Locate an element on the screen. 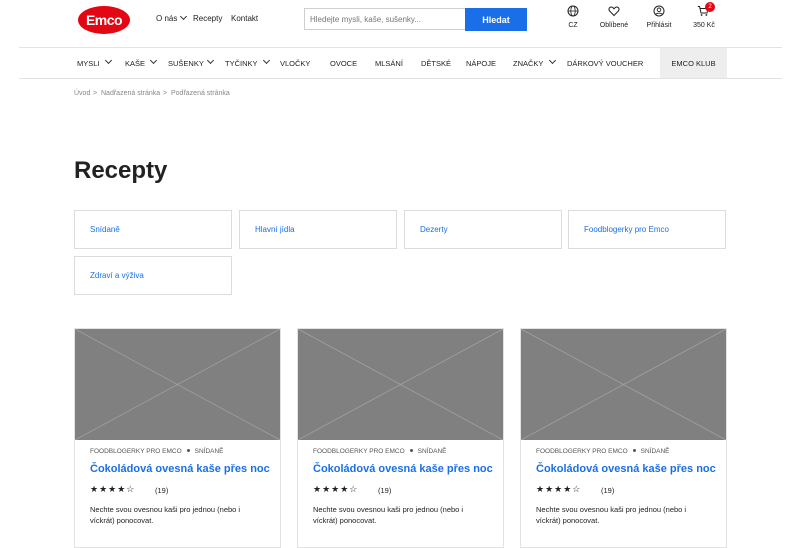 The image size is (800, 548). search-input is located at coordinates (384, 19).